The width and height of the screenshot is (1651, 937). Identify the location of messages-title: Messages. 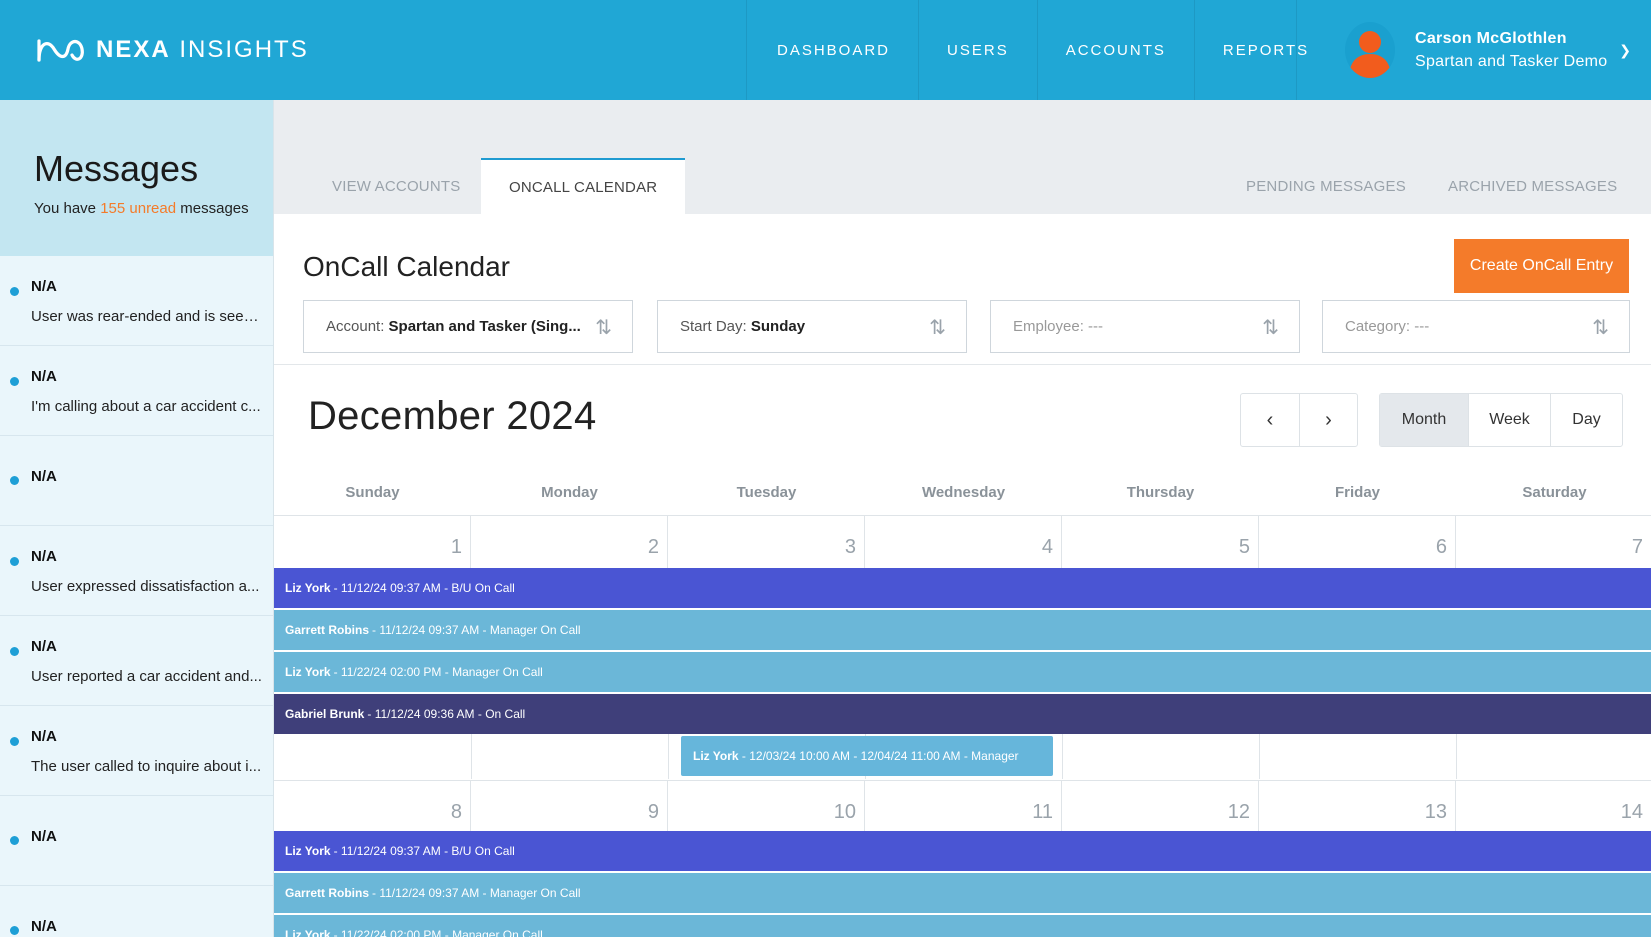
(116, 168).